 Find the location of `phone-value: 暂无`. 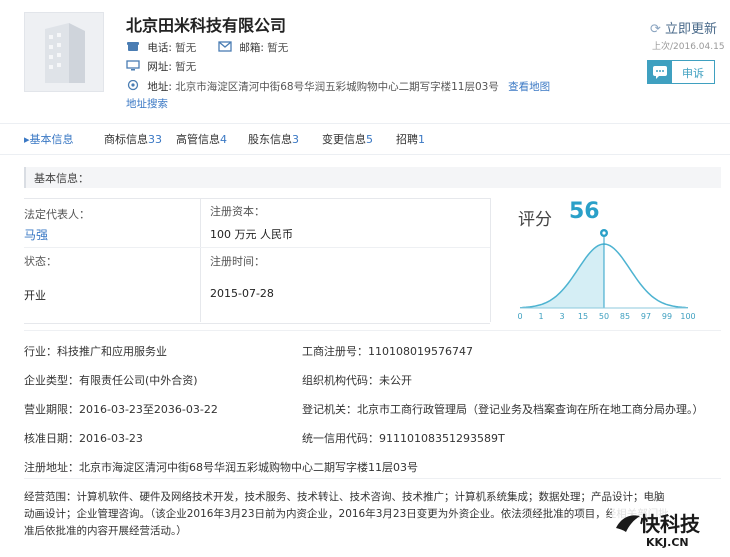

phone-value: 暂无 is located at coordinates (186, 48).